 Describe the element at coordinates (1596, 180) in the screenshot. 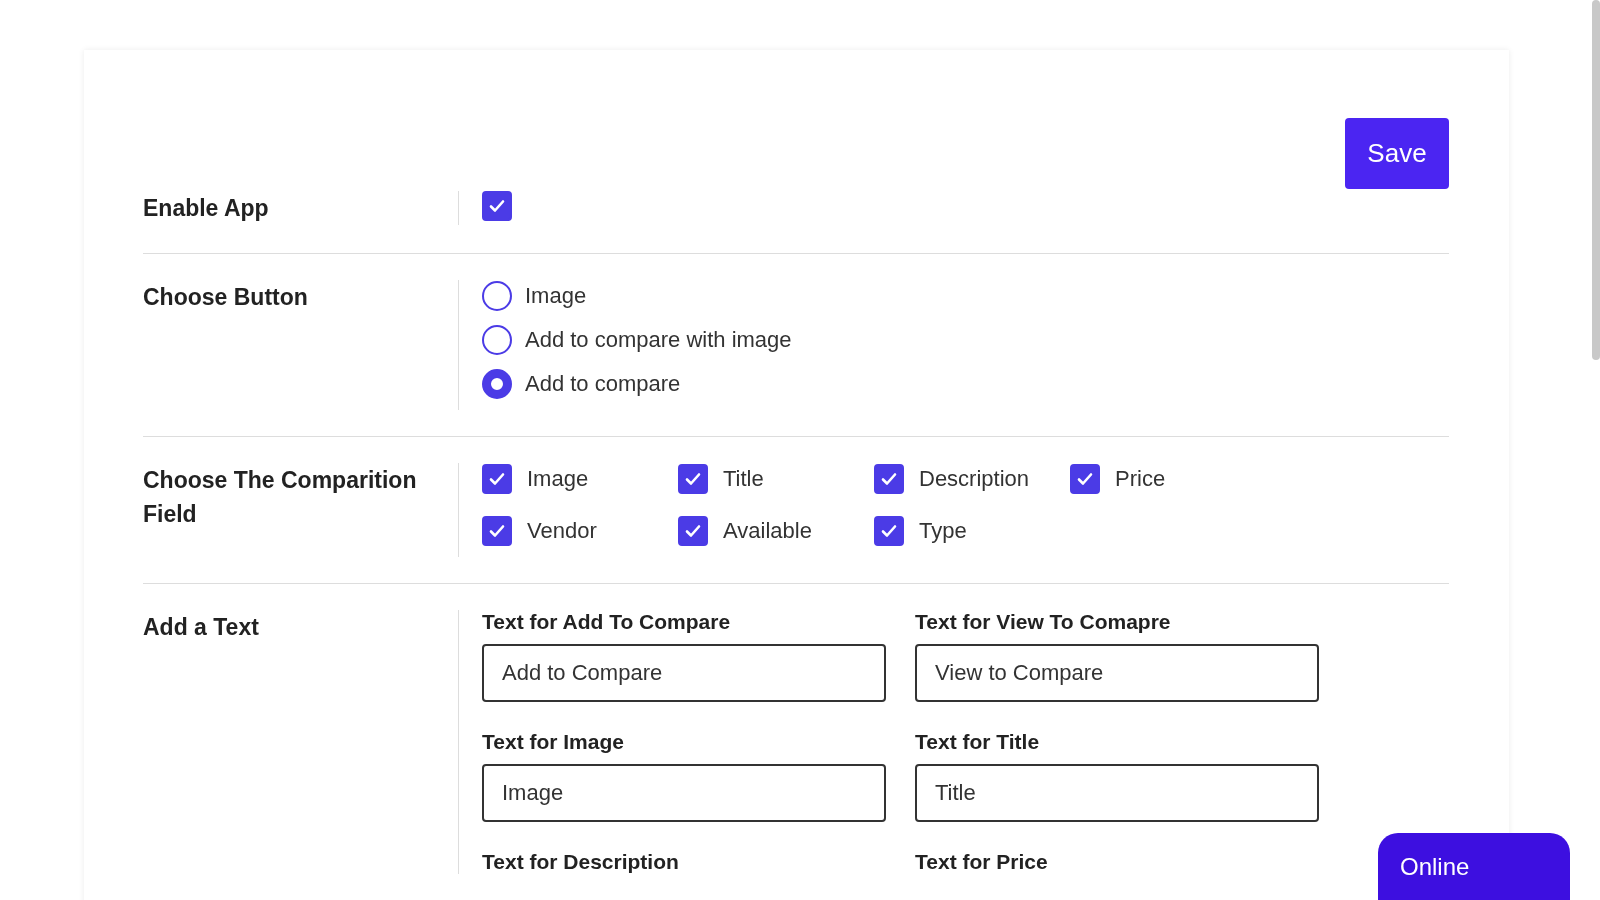

I see `scrollbar` at that location.